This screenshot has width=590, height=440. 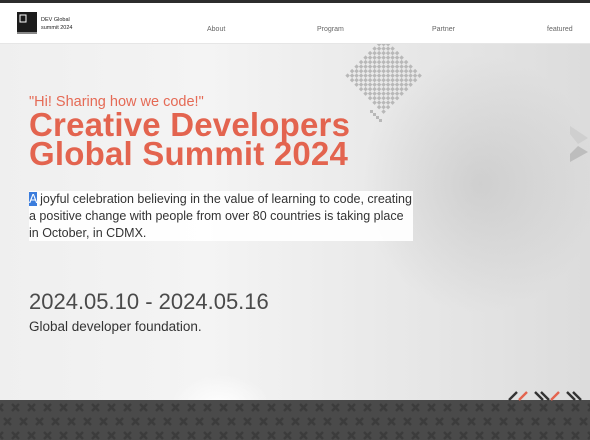 What do you see at coordinates (443, 29) in the screenshot?
I see `nav-partner: Partner` at bounding box center [443, 29].